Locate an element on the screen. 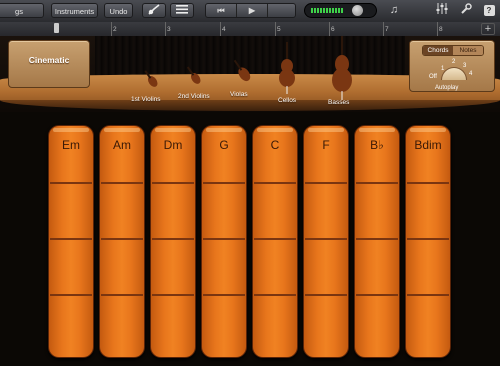  bar-number: 4 is located at coordinates (223, 29).